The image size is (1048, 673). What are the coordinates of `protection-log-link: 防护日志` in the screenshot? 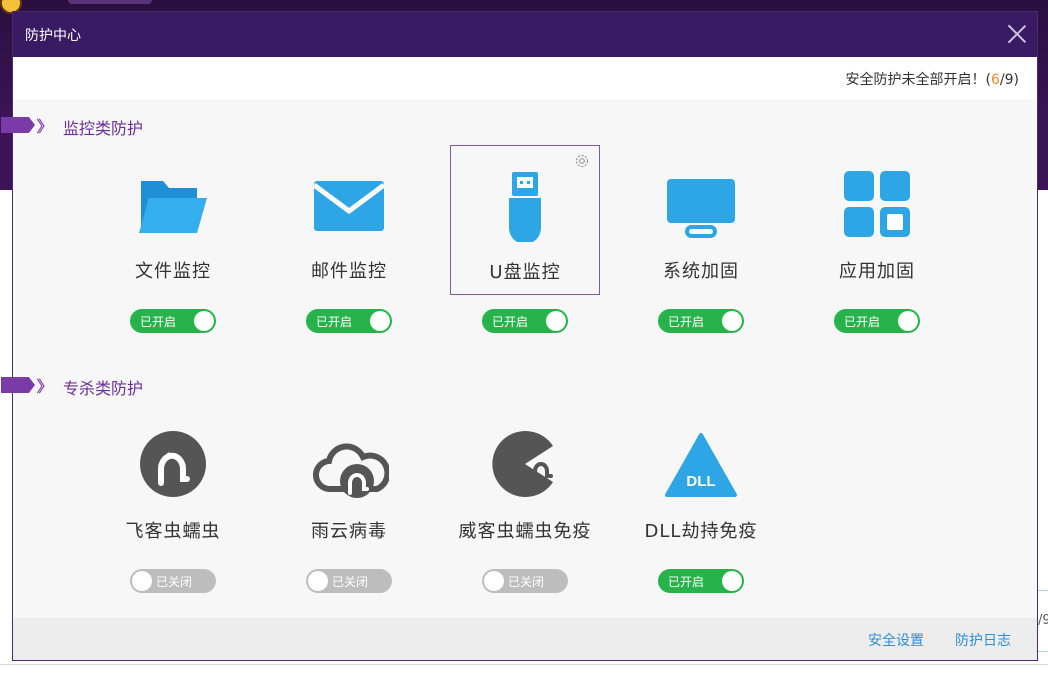 It's located at (983, 640).